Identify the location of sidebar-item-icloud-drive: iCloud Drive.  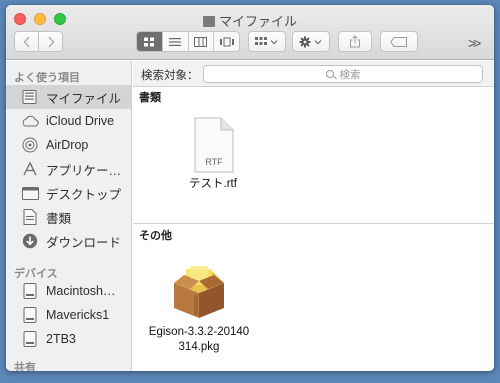
(69, 121).